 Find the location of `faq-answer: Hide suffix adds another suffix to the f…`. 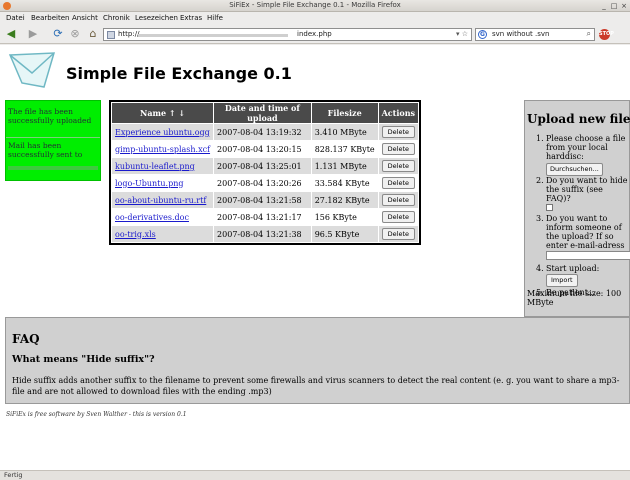

faq-answer: Hide suffix adds another suffix to the f… is located at coordinates (316, 386).